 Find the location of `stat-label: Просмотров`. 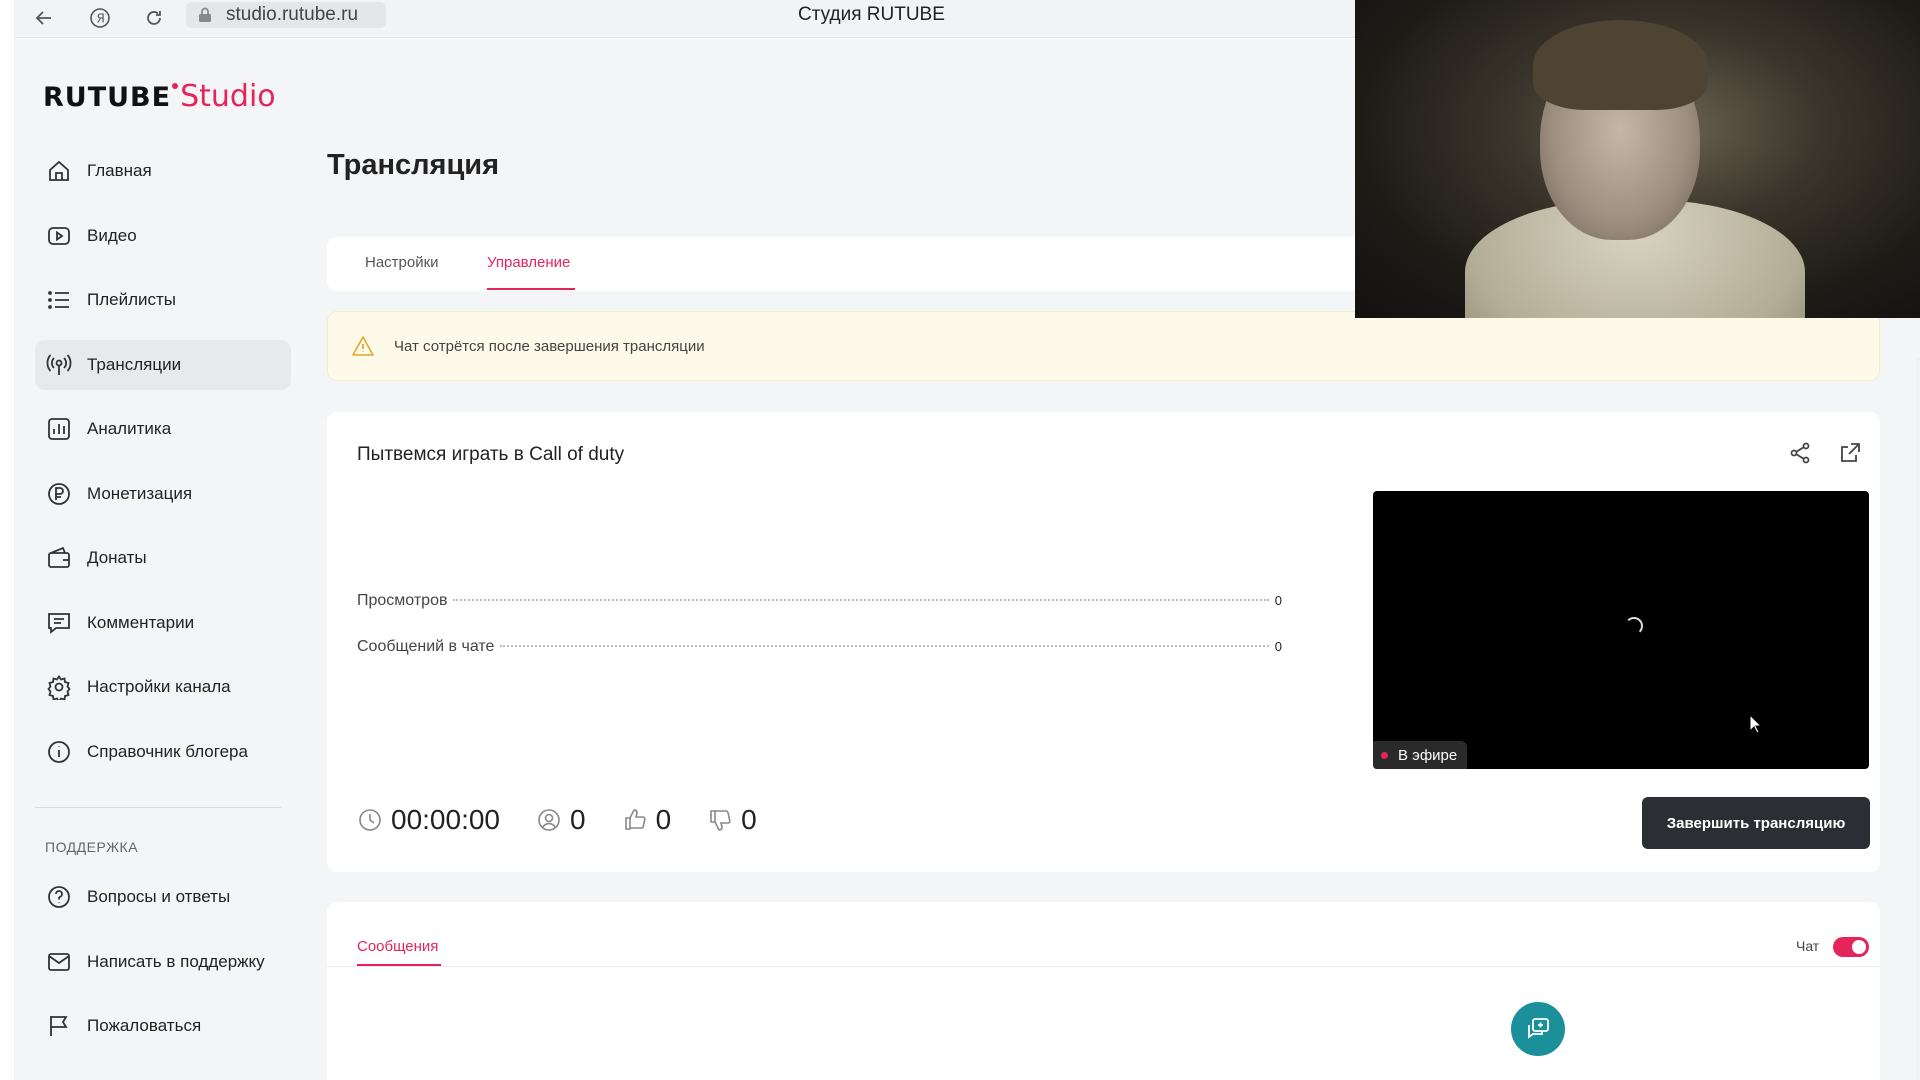

stat-label: Просмотров is located at coordinates (402, 600).